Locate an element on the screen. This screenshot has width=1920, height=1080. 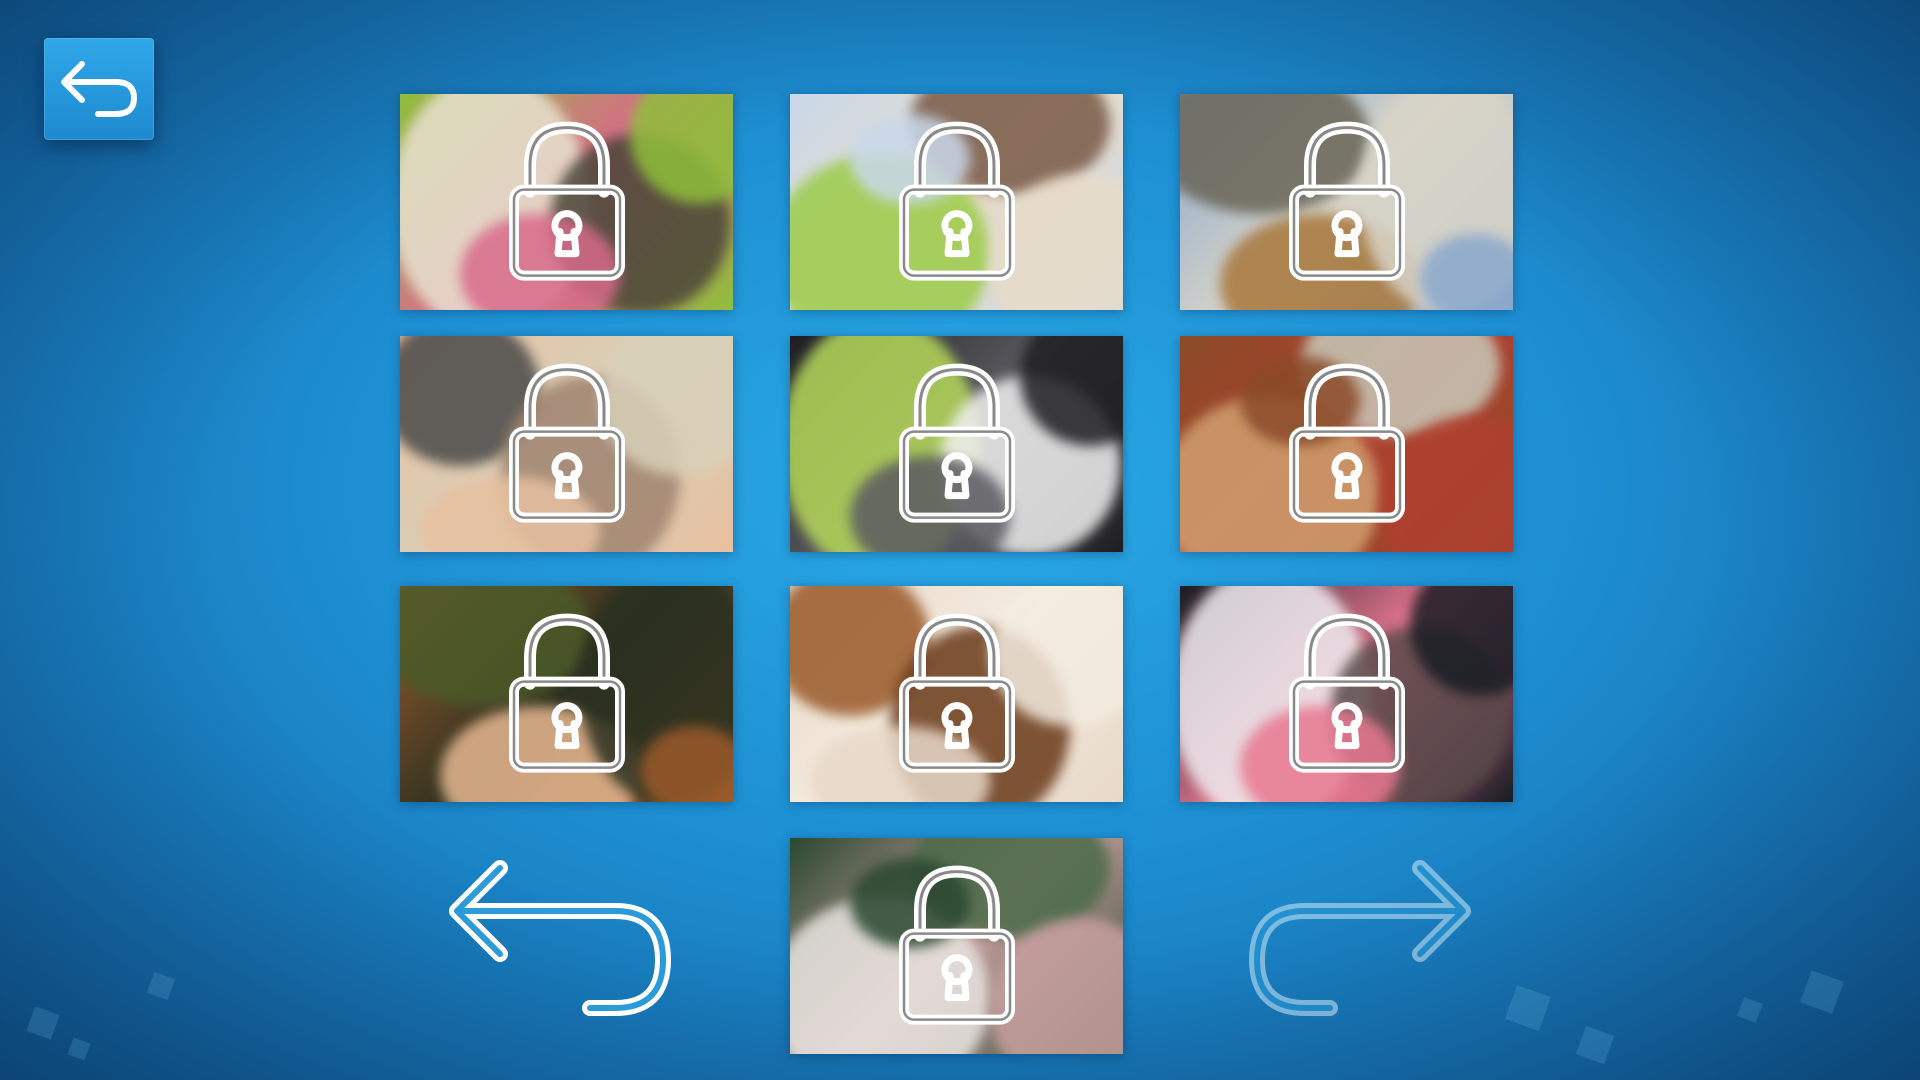
level-tile-dog-in-field is located at coordinates (956, 202).